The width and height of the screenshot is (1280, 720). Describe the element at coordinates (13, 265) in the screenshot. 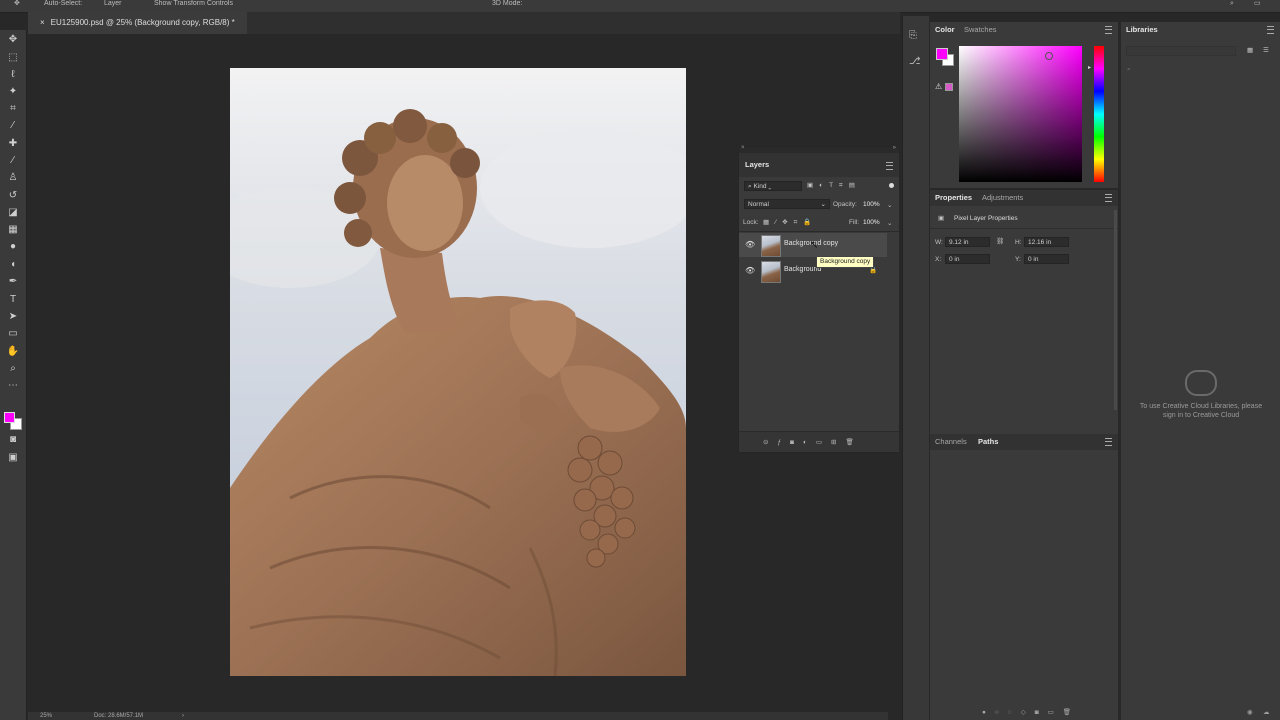

I see `dodge-tool-icon: ◖` at that location.